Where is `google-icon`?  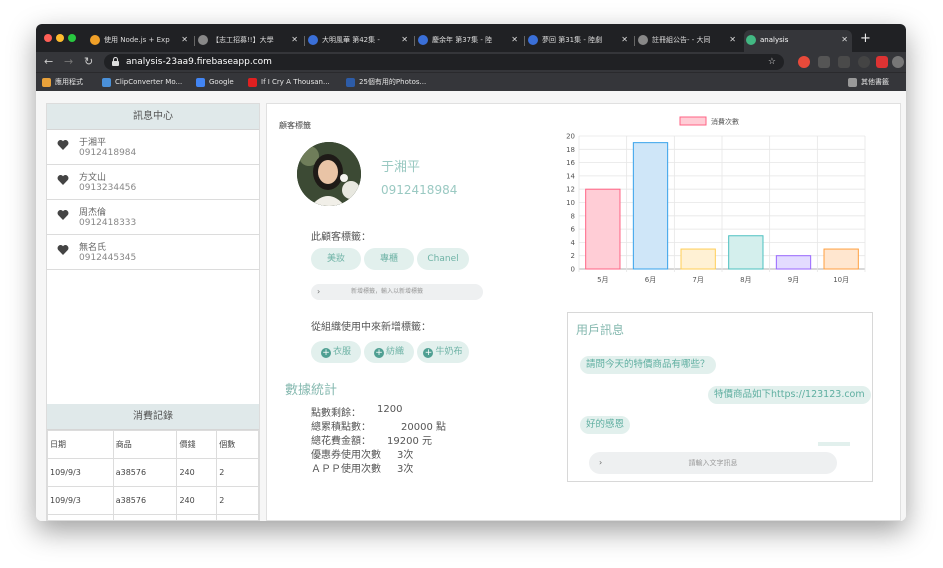
google-icon is located at coordinates (200, 82).